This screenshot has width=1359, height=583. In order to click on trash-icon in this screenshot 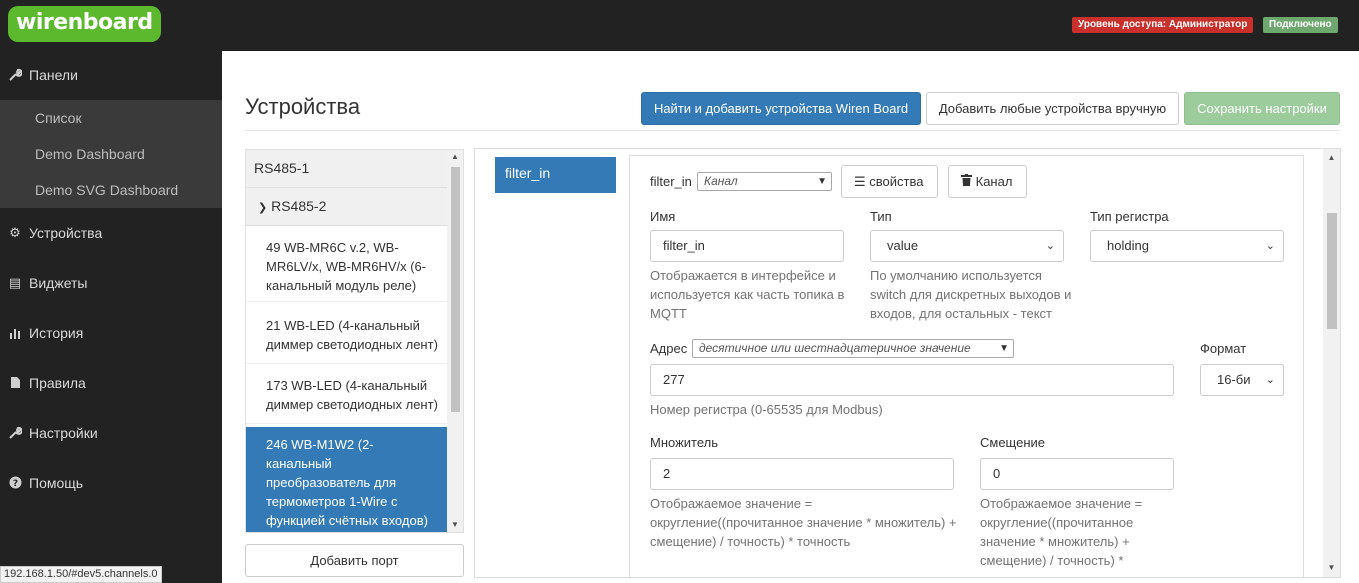, I will do `click(968, 181)`.